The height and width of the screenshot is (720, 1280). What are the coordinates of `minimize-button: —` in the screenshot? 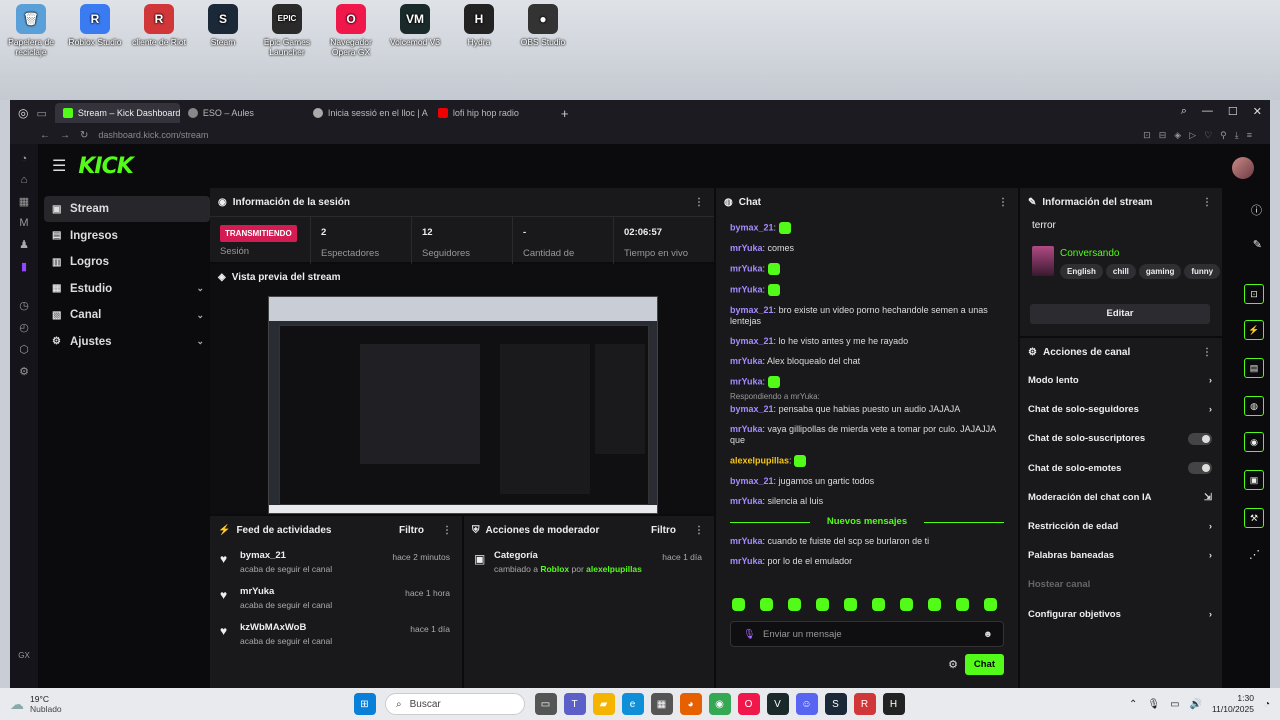 It's located at (1207, 111).